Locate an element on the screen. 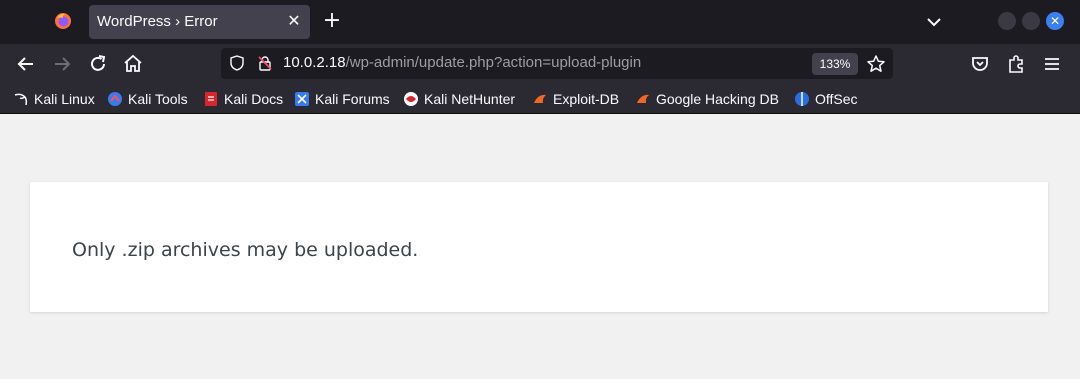  kali-dragon-icon is located at coordinates (21, 99).